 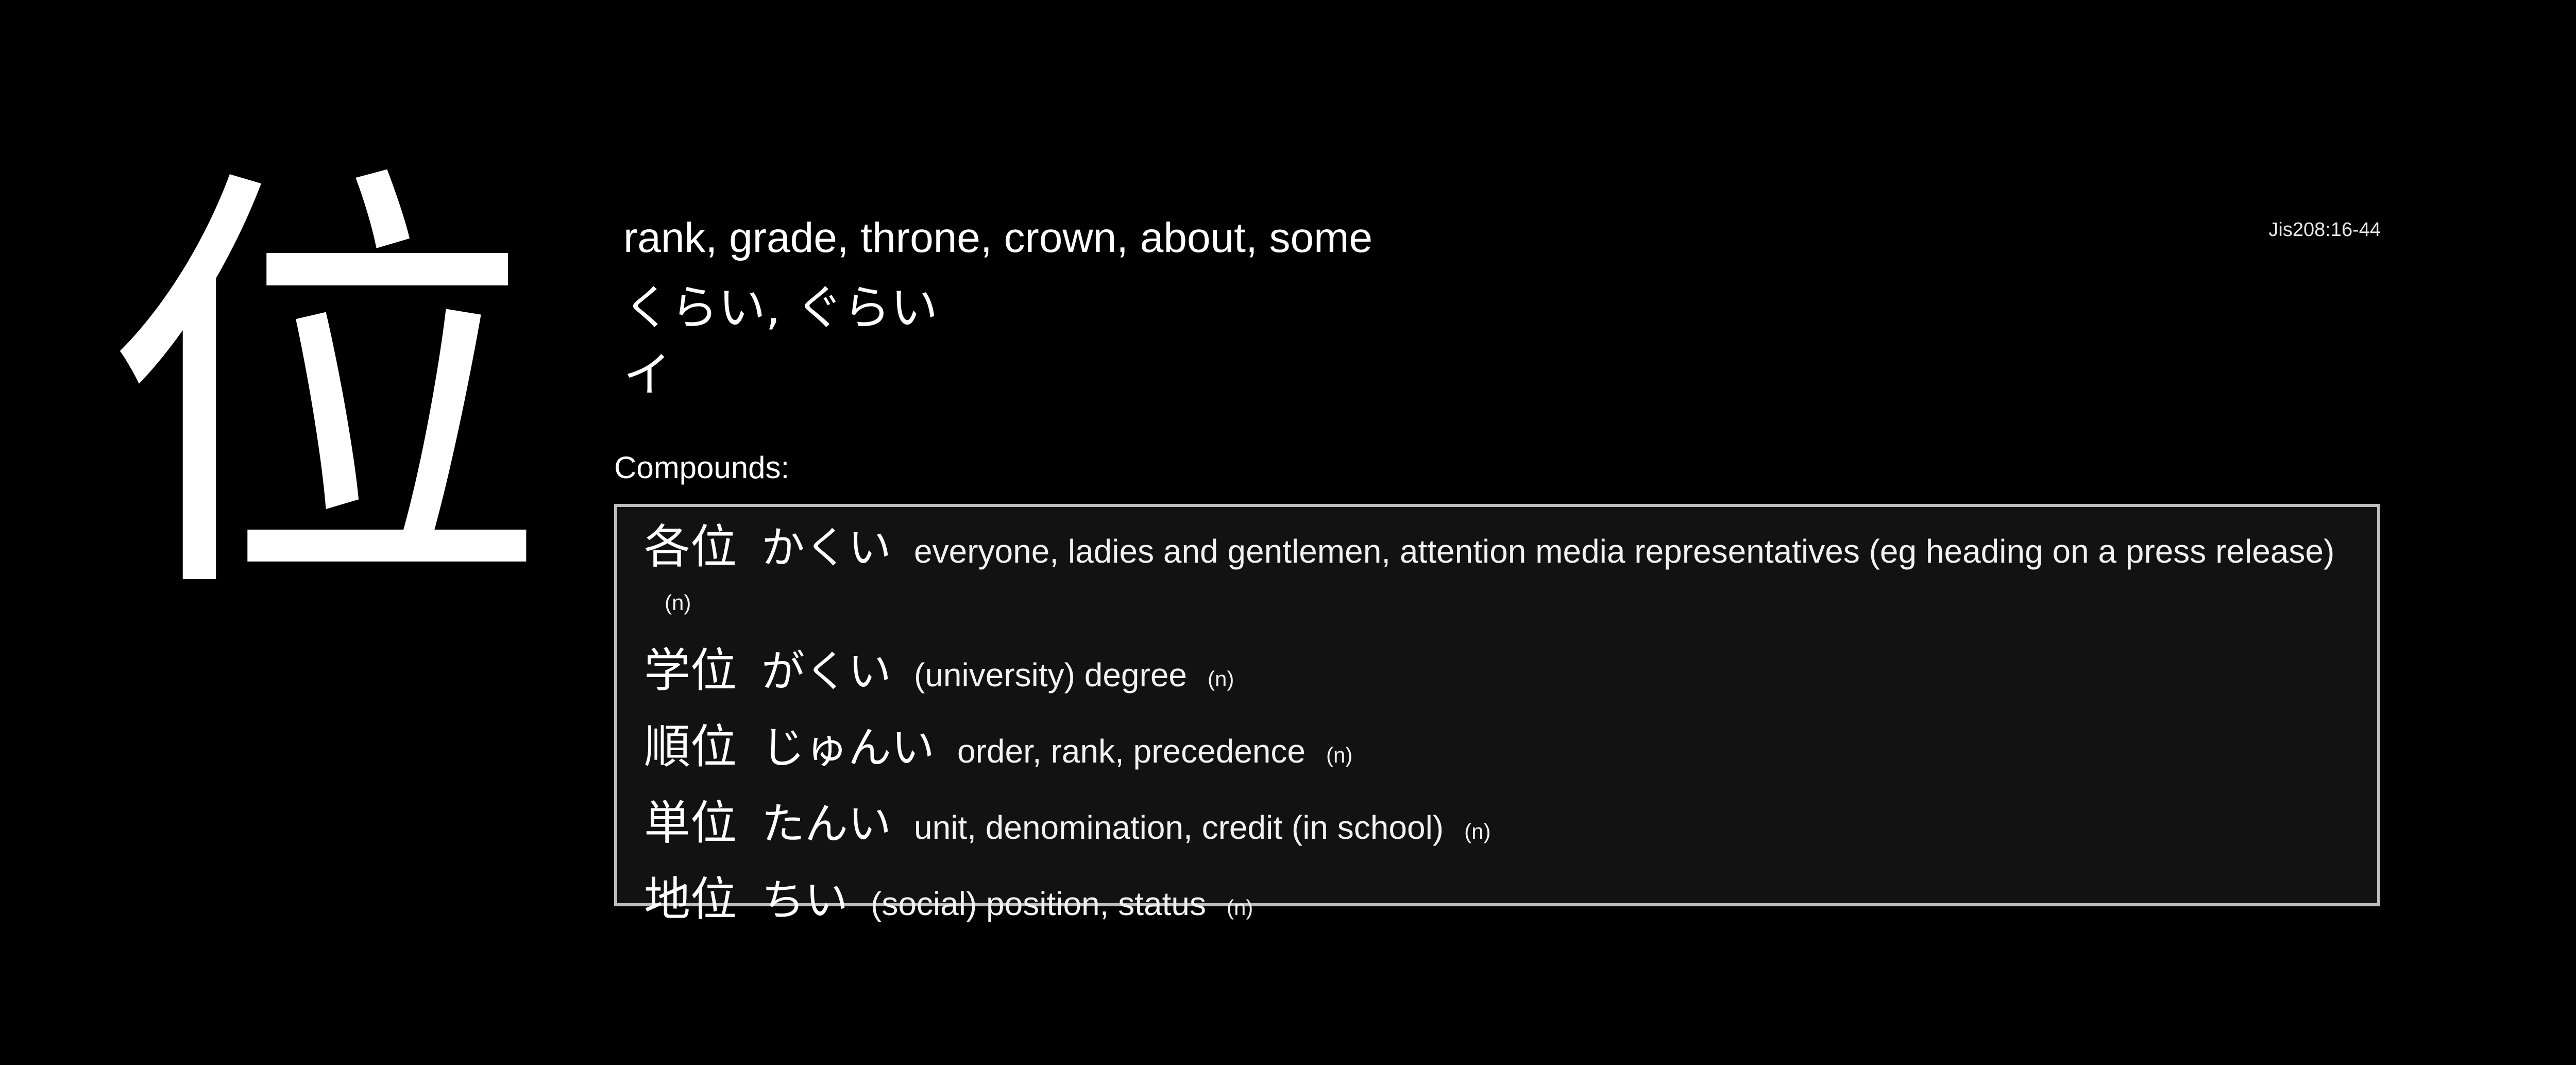 I want to click on on-readings: イ, so click(x=647, y=374).